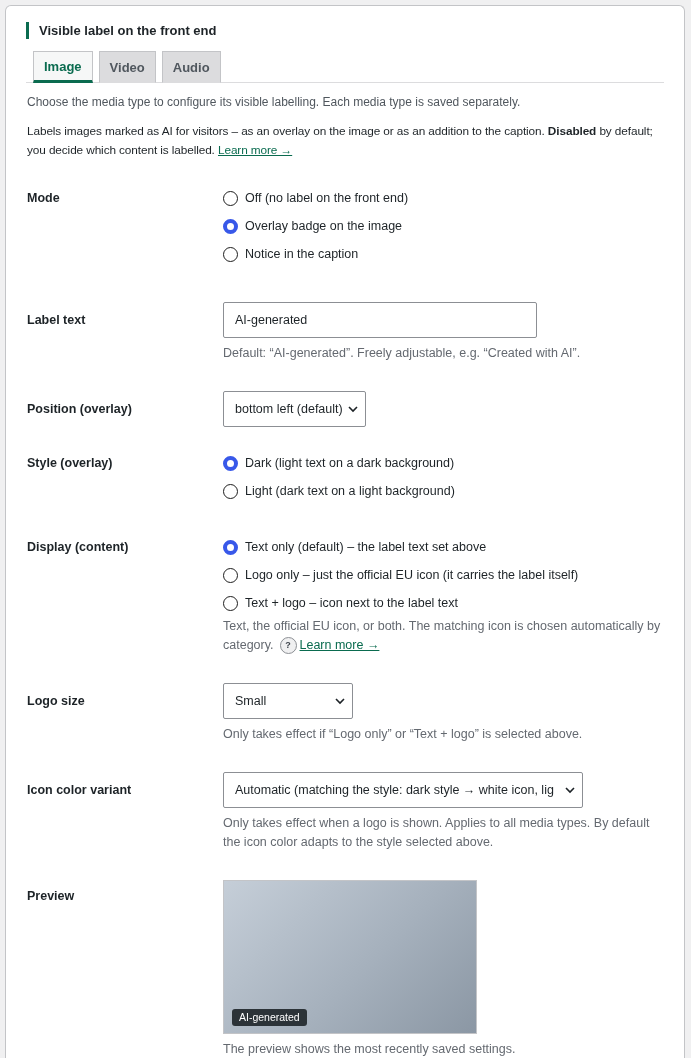 The width and height of the screenshot is (691, 1058). What do you see at coordinates (80, 790) in the screenshot?
I see `field-label: Icon color variant` at bounding box center [80, 790].